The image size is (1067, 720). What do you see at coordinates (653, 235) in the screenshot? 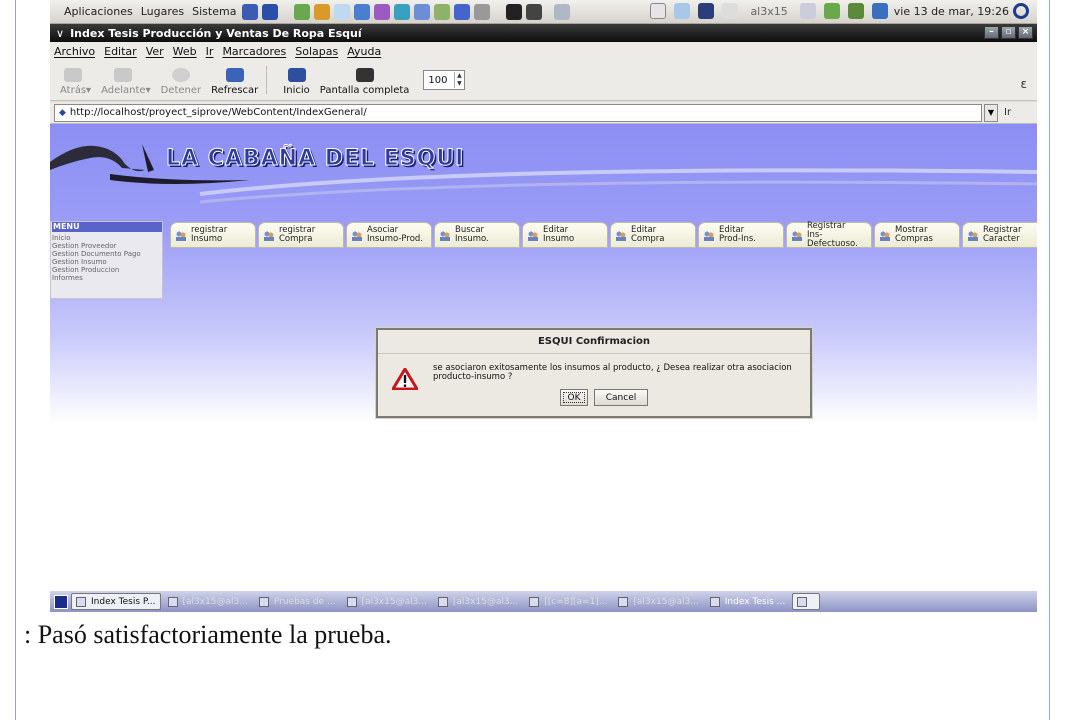
I see `tab-editar-compra: Editar Compra` at bounding box center [653, 235].